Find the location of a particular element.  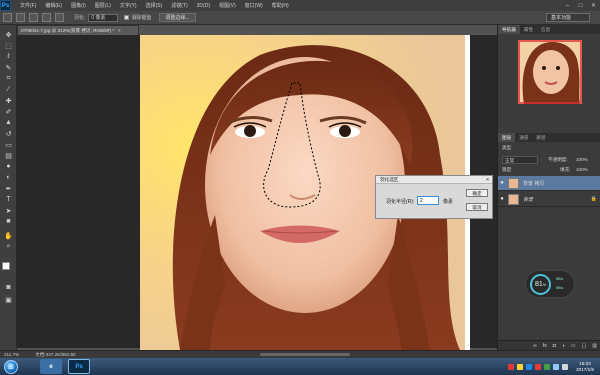

minimize-icon: – is located at coordinates (567, 5).